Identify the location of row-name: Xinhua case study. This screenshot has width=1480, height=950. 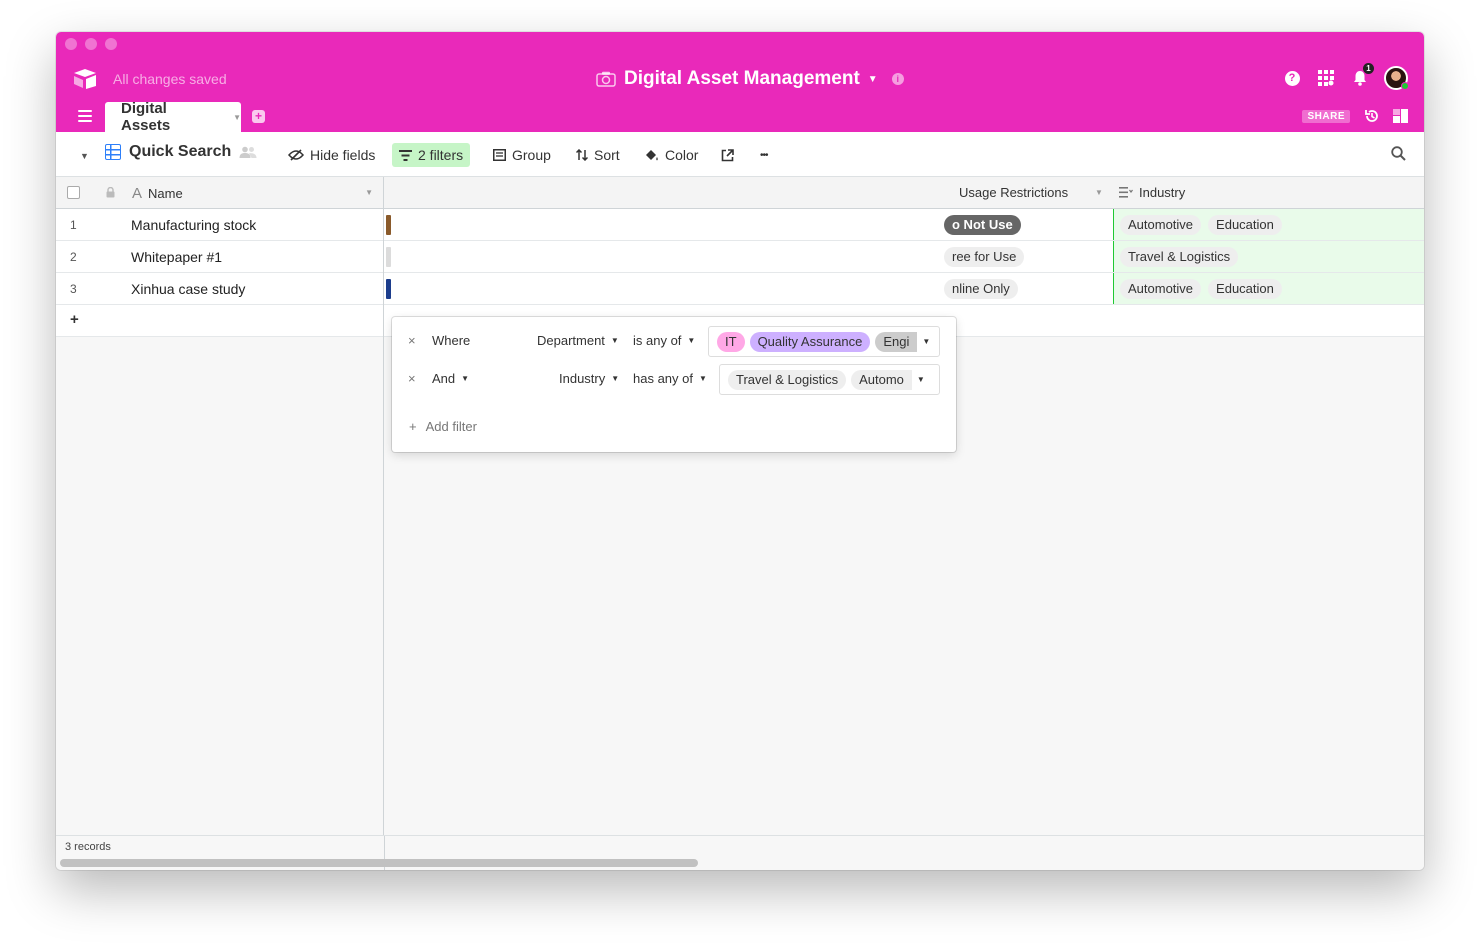
(188, 289).